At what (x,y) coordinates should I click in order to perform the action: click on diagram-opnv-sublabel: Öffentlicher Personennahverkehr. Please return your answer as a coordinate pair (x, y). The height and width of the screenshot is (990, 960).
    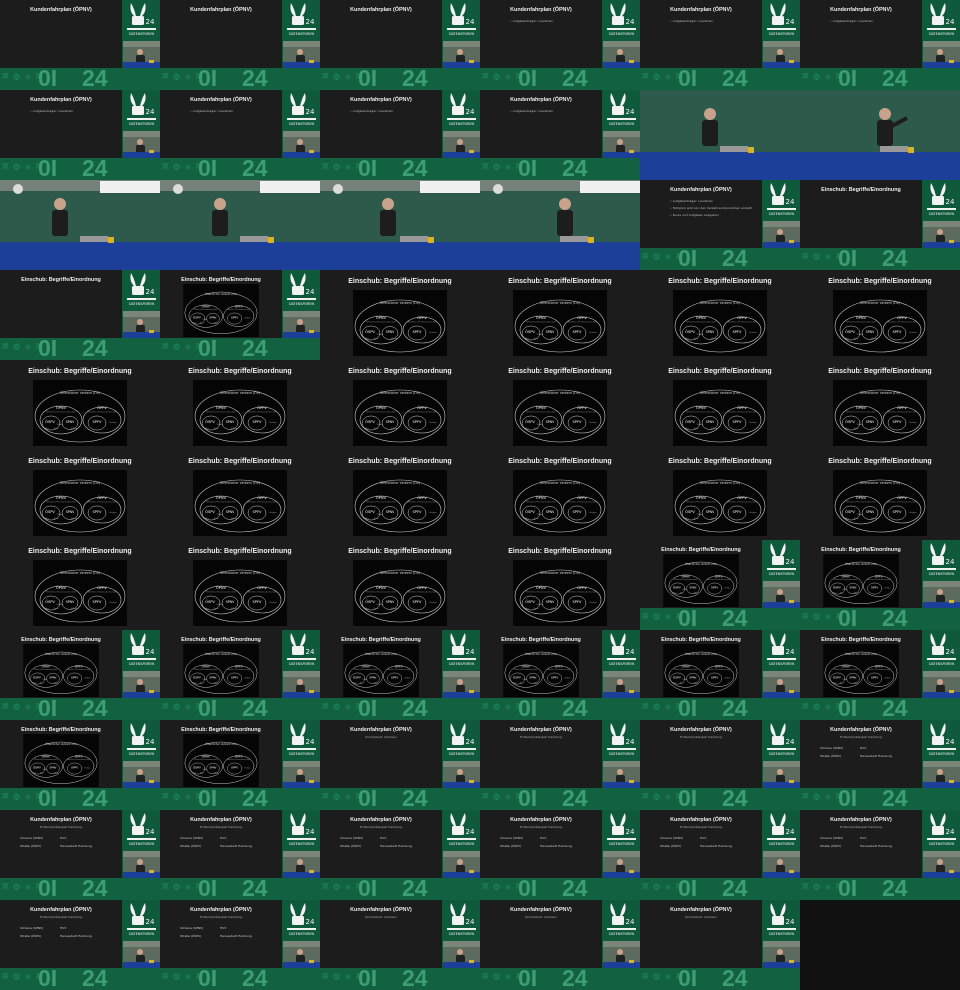
    Looking at the image, I should click on (701, 322).